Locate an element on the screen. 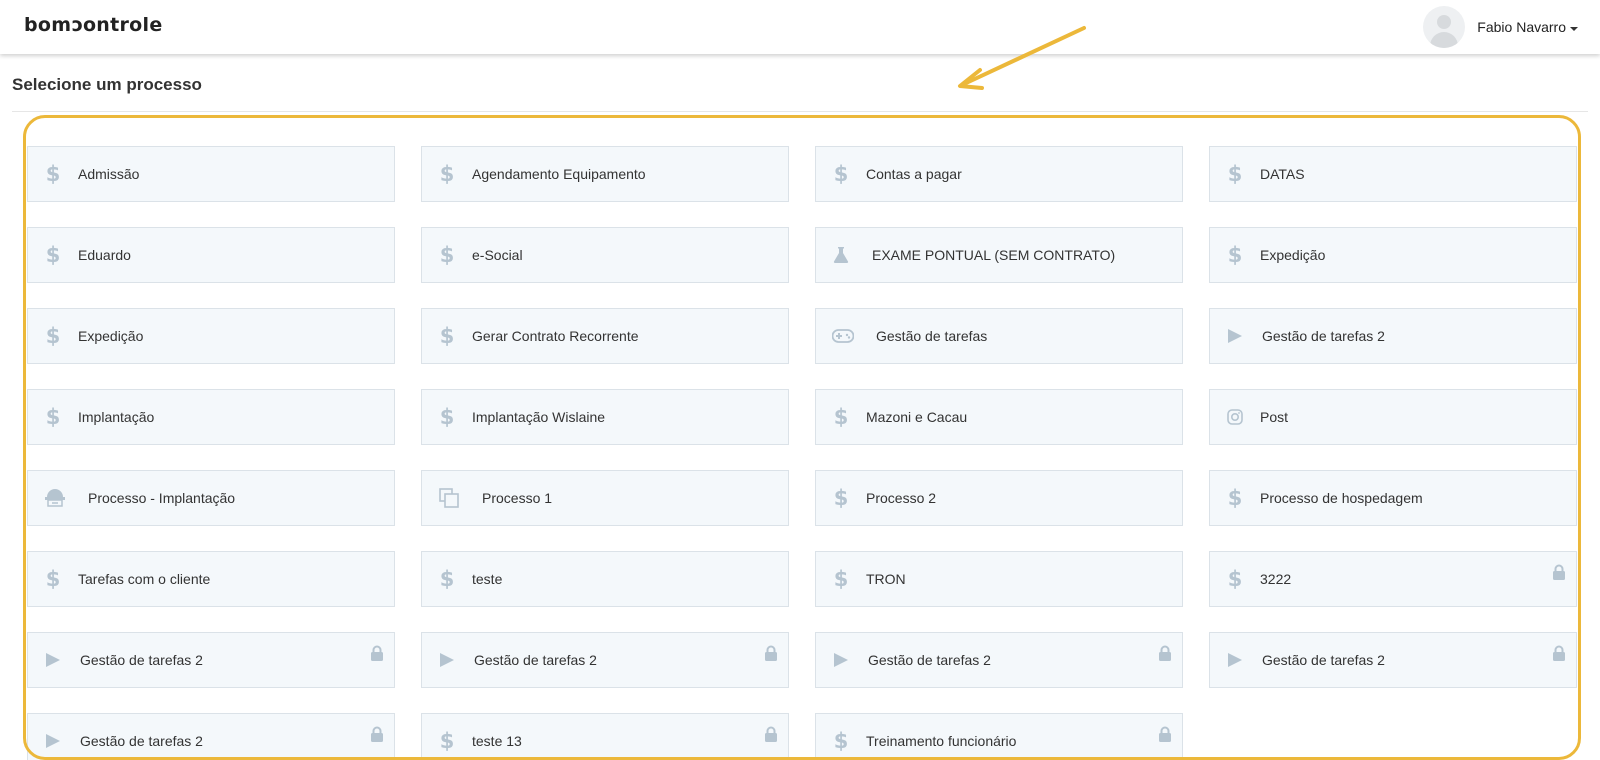 The width and height of the screenshot is (1600, 760). avatar-head is located at coordinates (1444, 22).